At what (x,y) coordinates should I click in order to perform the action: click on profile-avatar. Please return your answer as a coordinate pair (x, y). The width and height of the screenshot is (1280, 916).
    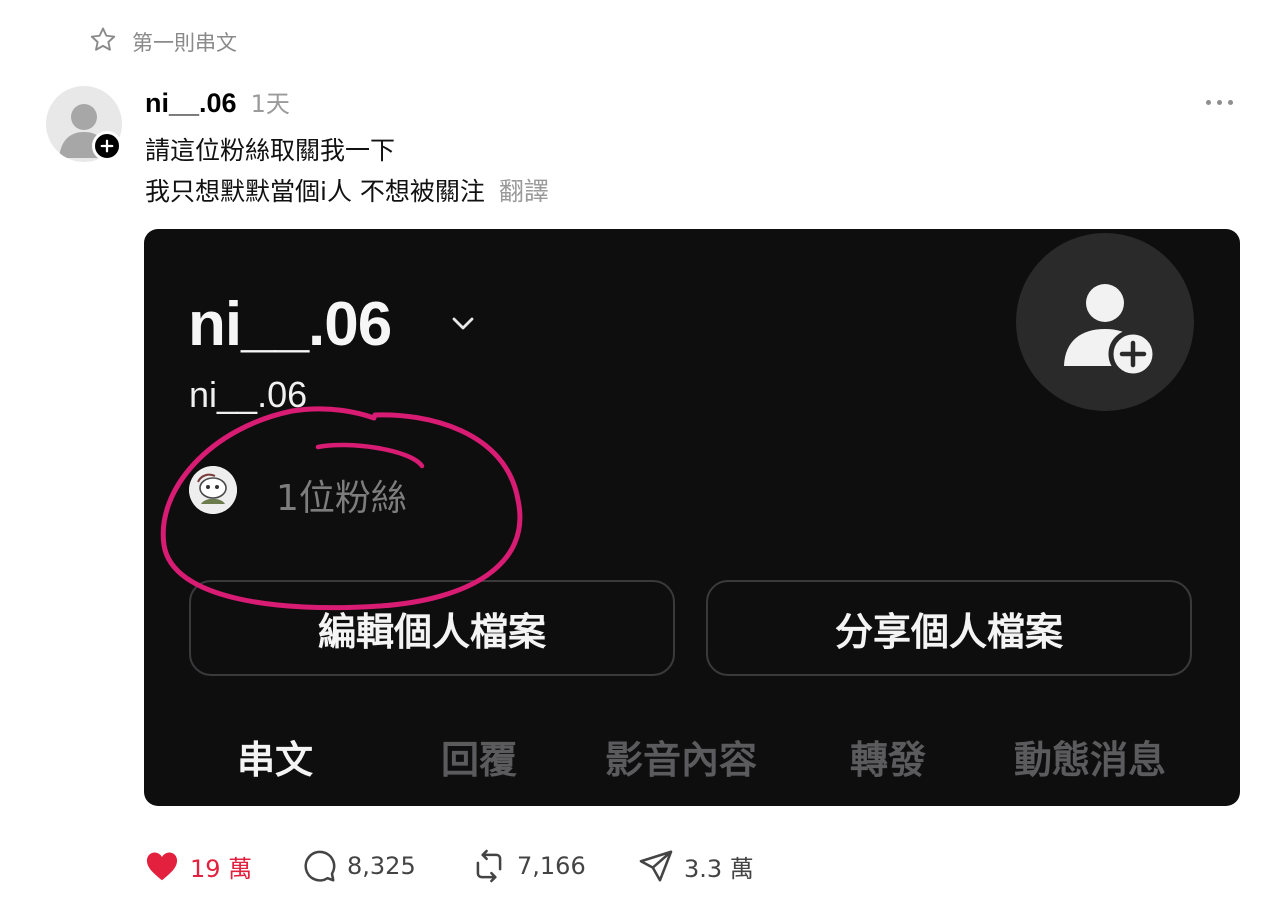
    Looking at the image, I should click on (1105, 322).